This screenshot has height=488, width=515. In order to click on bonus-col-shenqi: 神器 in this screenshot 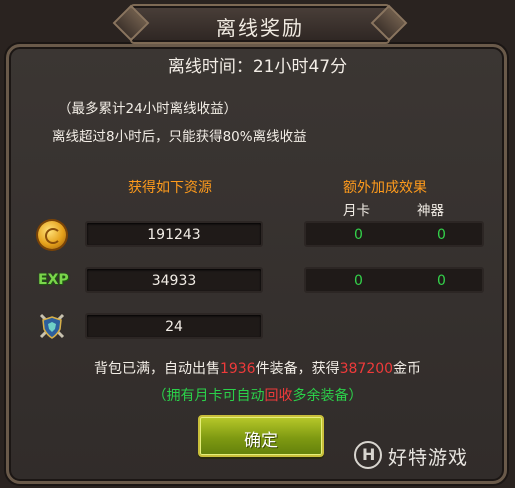, I will do `click(430, 211)`.